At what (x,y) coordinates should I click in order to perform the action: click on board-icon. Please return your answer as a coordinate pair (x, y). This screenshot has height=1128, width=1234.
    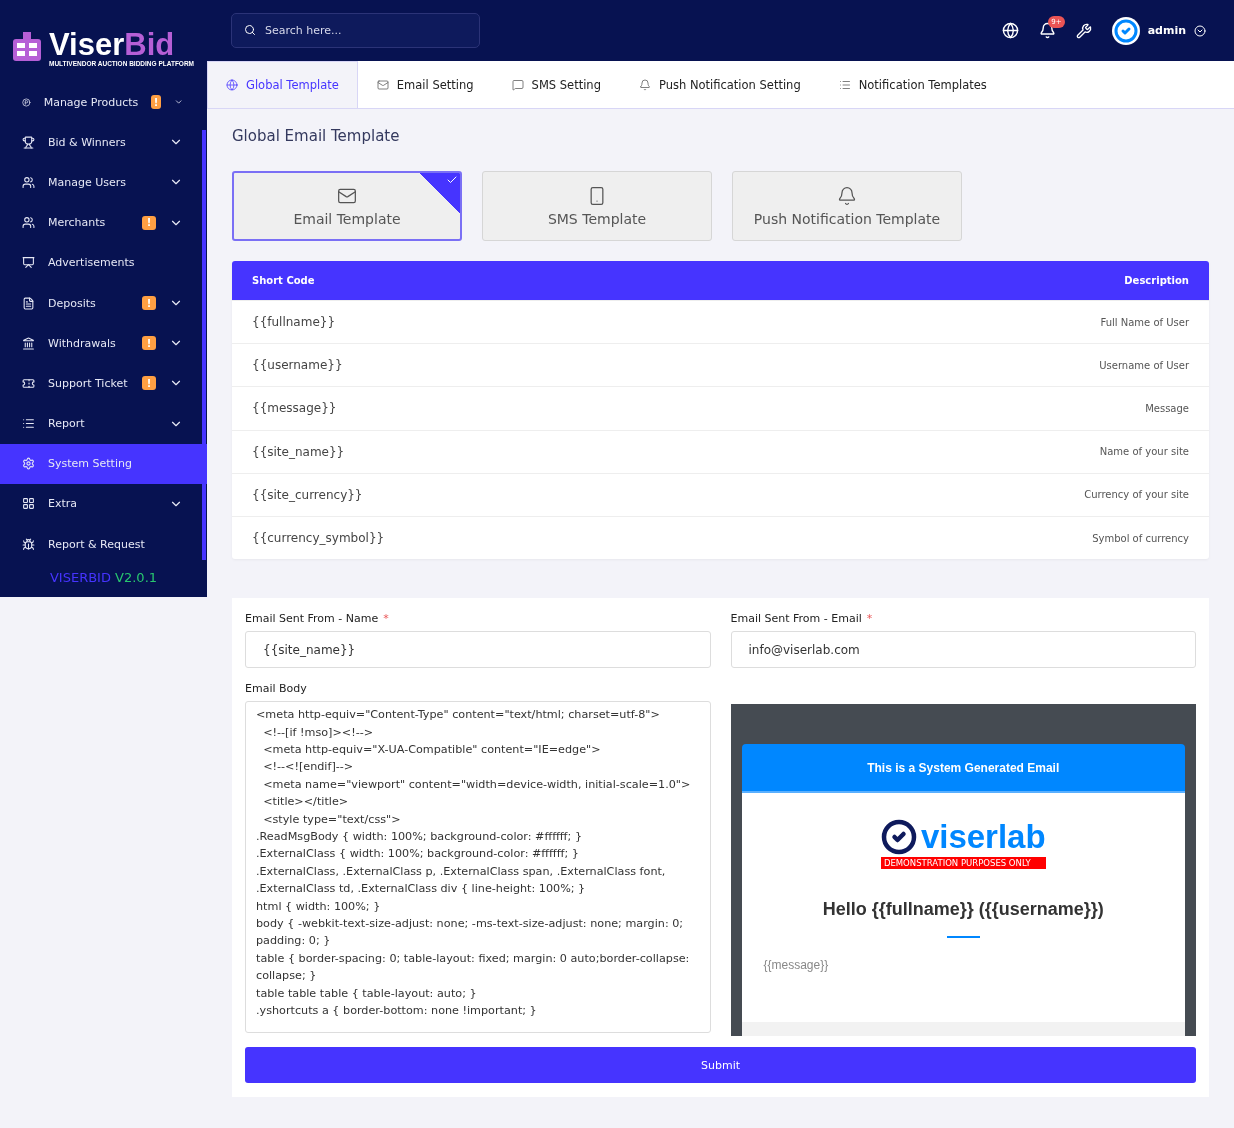
    Looking at the image, I should click on (28, 263).